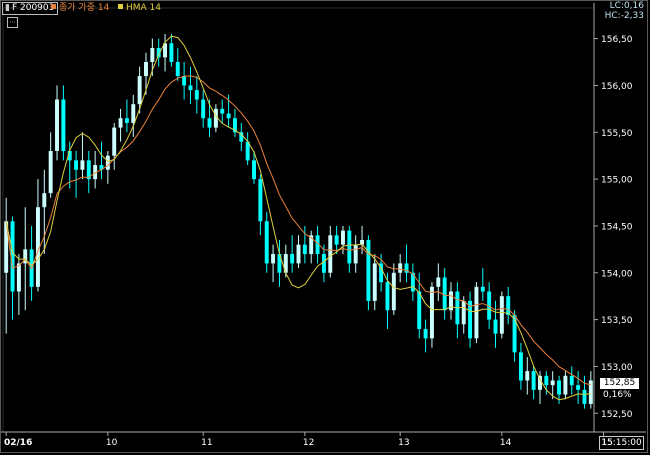 This screenshot has height=455, width=650. I want to click on legend-hma-label: HMA 14, so click(144, 8).